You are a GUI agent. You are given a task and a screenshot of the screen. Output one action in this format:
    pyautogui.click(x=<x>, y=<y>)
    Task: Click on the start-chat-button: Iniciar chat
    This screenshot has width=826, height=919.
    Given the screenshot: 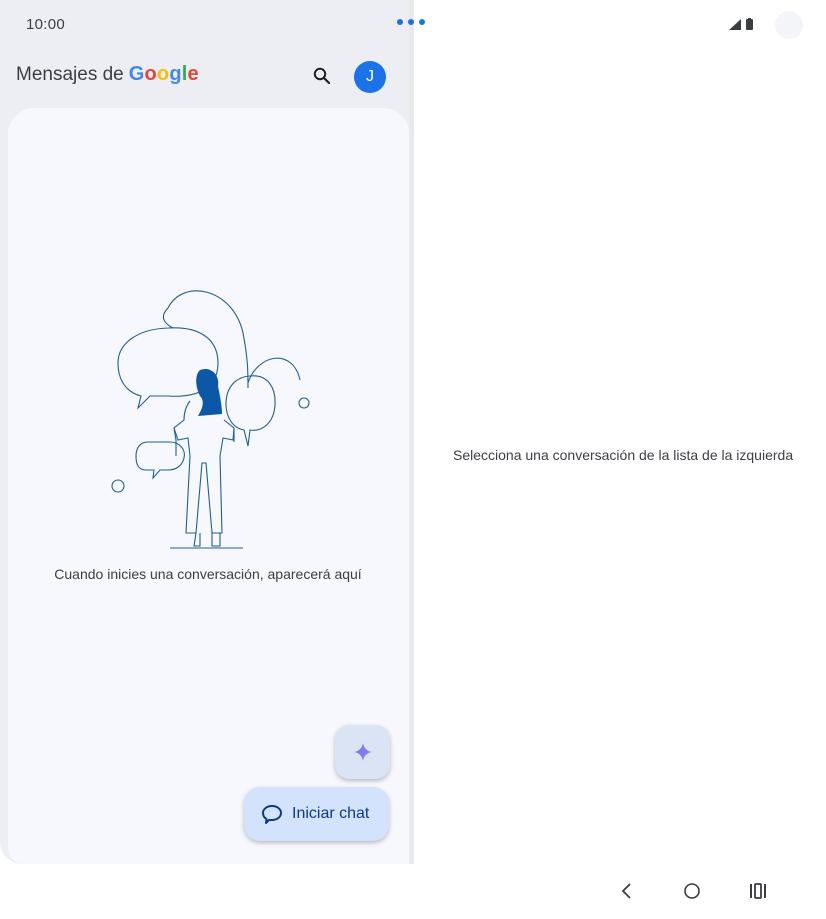 What is the action you would take?
    pyautogui.click(x=316, y=814)
    